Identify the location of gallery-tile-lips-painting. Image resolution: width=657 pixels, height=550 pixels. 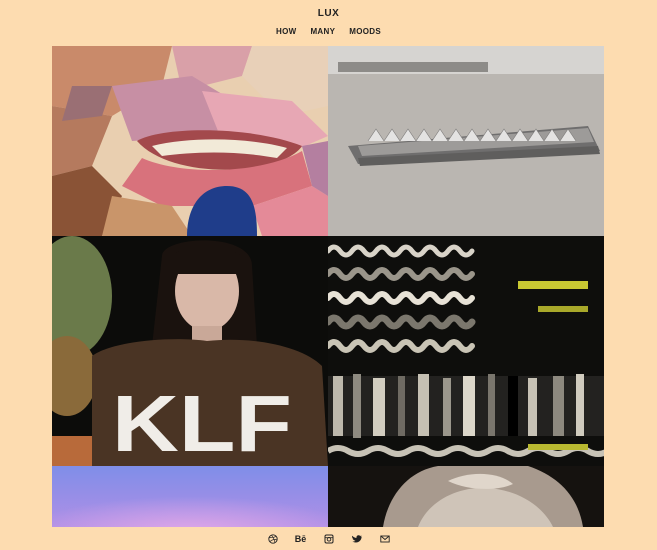
(190, 141).